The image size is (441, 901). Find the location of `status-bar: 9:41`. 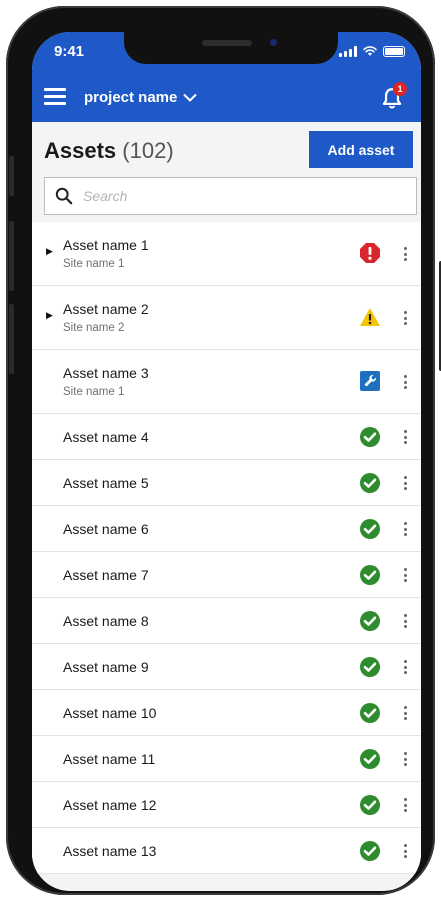

status-bar: 9:41 is located at coordinates (226, 53).